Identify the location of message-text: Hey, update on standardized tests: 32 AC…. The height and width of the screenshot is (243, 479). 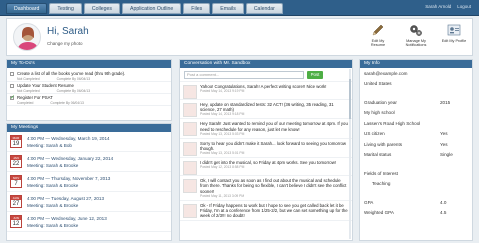
(267, 107).